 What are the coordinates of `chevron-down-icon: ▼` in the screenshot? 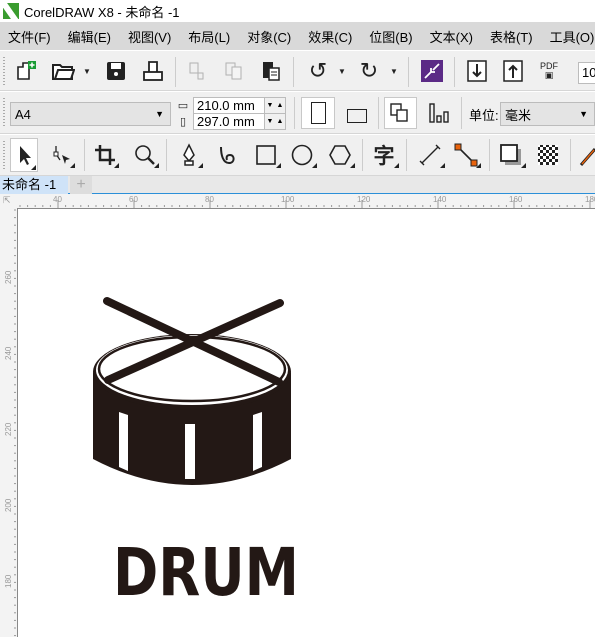 It's located at (583, 114).